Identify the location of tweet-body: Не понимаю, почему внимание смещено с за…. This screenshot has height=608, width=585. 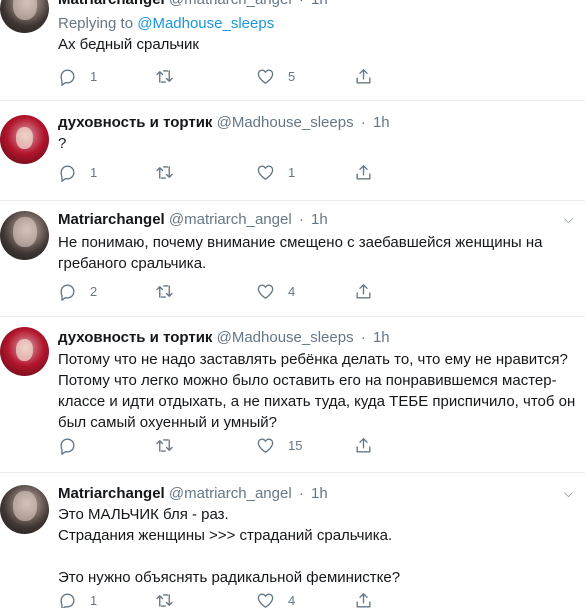
(318, 253).